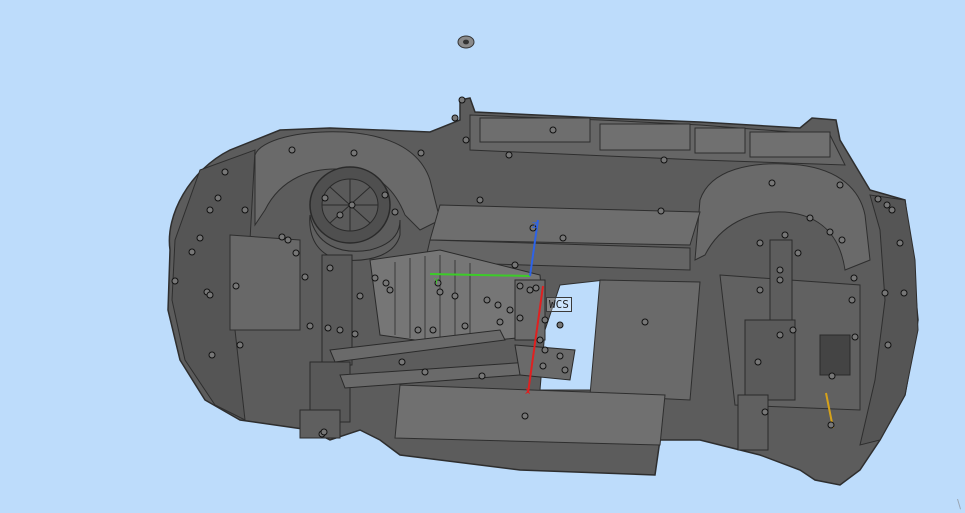 Image resolution: width=965 pixels, height=513 pixels. I want to click on nut-icon, so click(466, 42).